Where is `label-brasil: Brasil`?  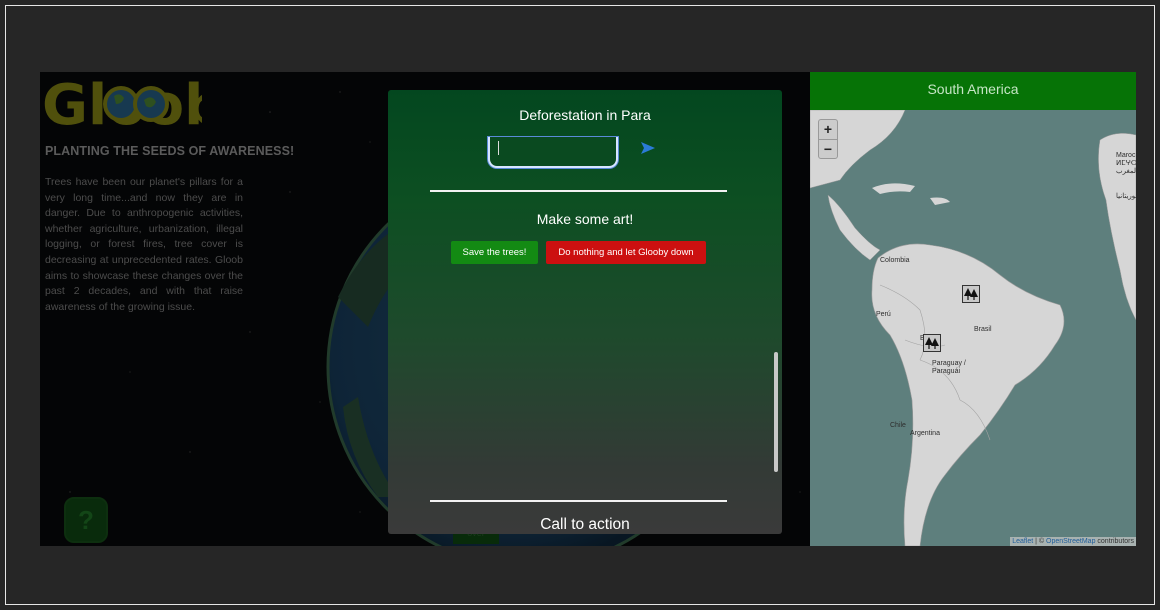
label-brasil: Brasil is located at coordinates (983, 329).